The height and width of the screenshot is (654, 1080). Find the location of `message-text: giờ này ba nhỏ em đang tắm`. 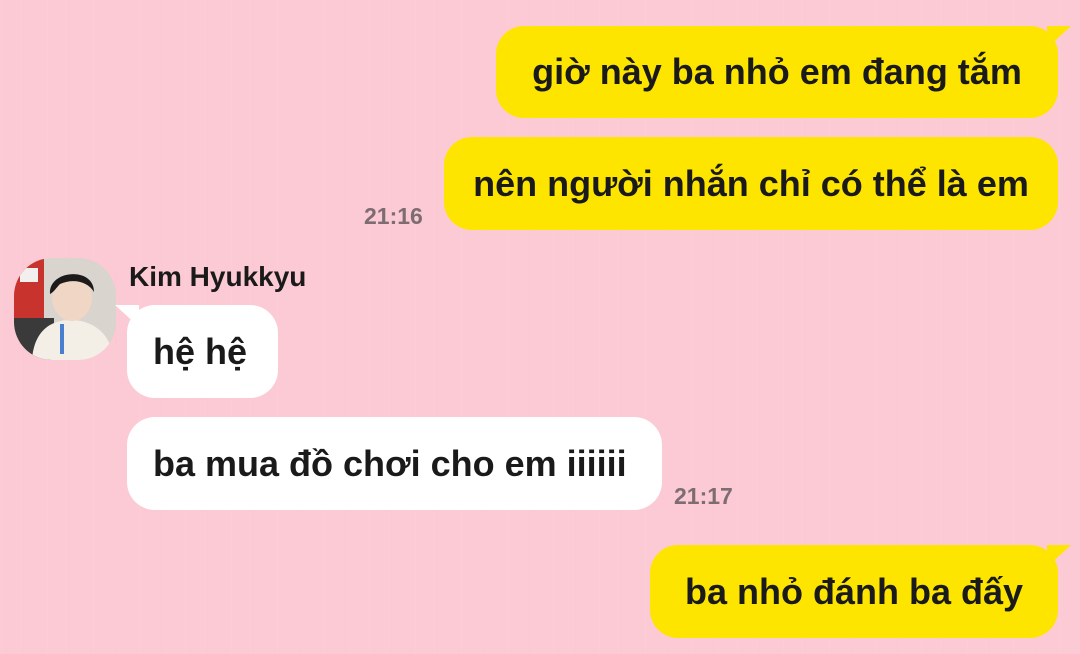

message-text: giờ này ba nhỏ em đang tắm is located at coordinates (777, 71).